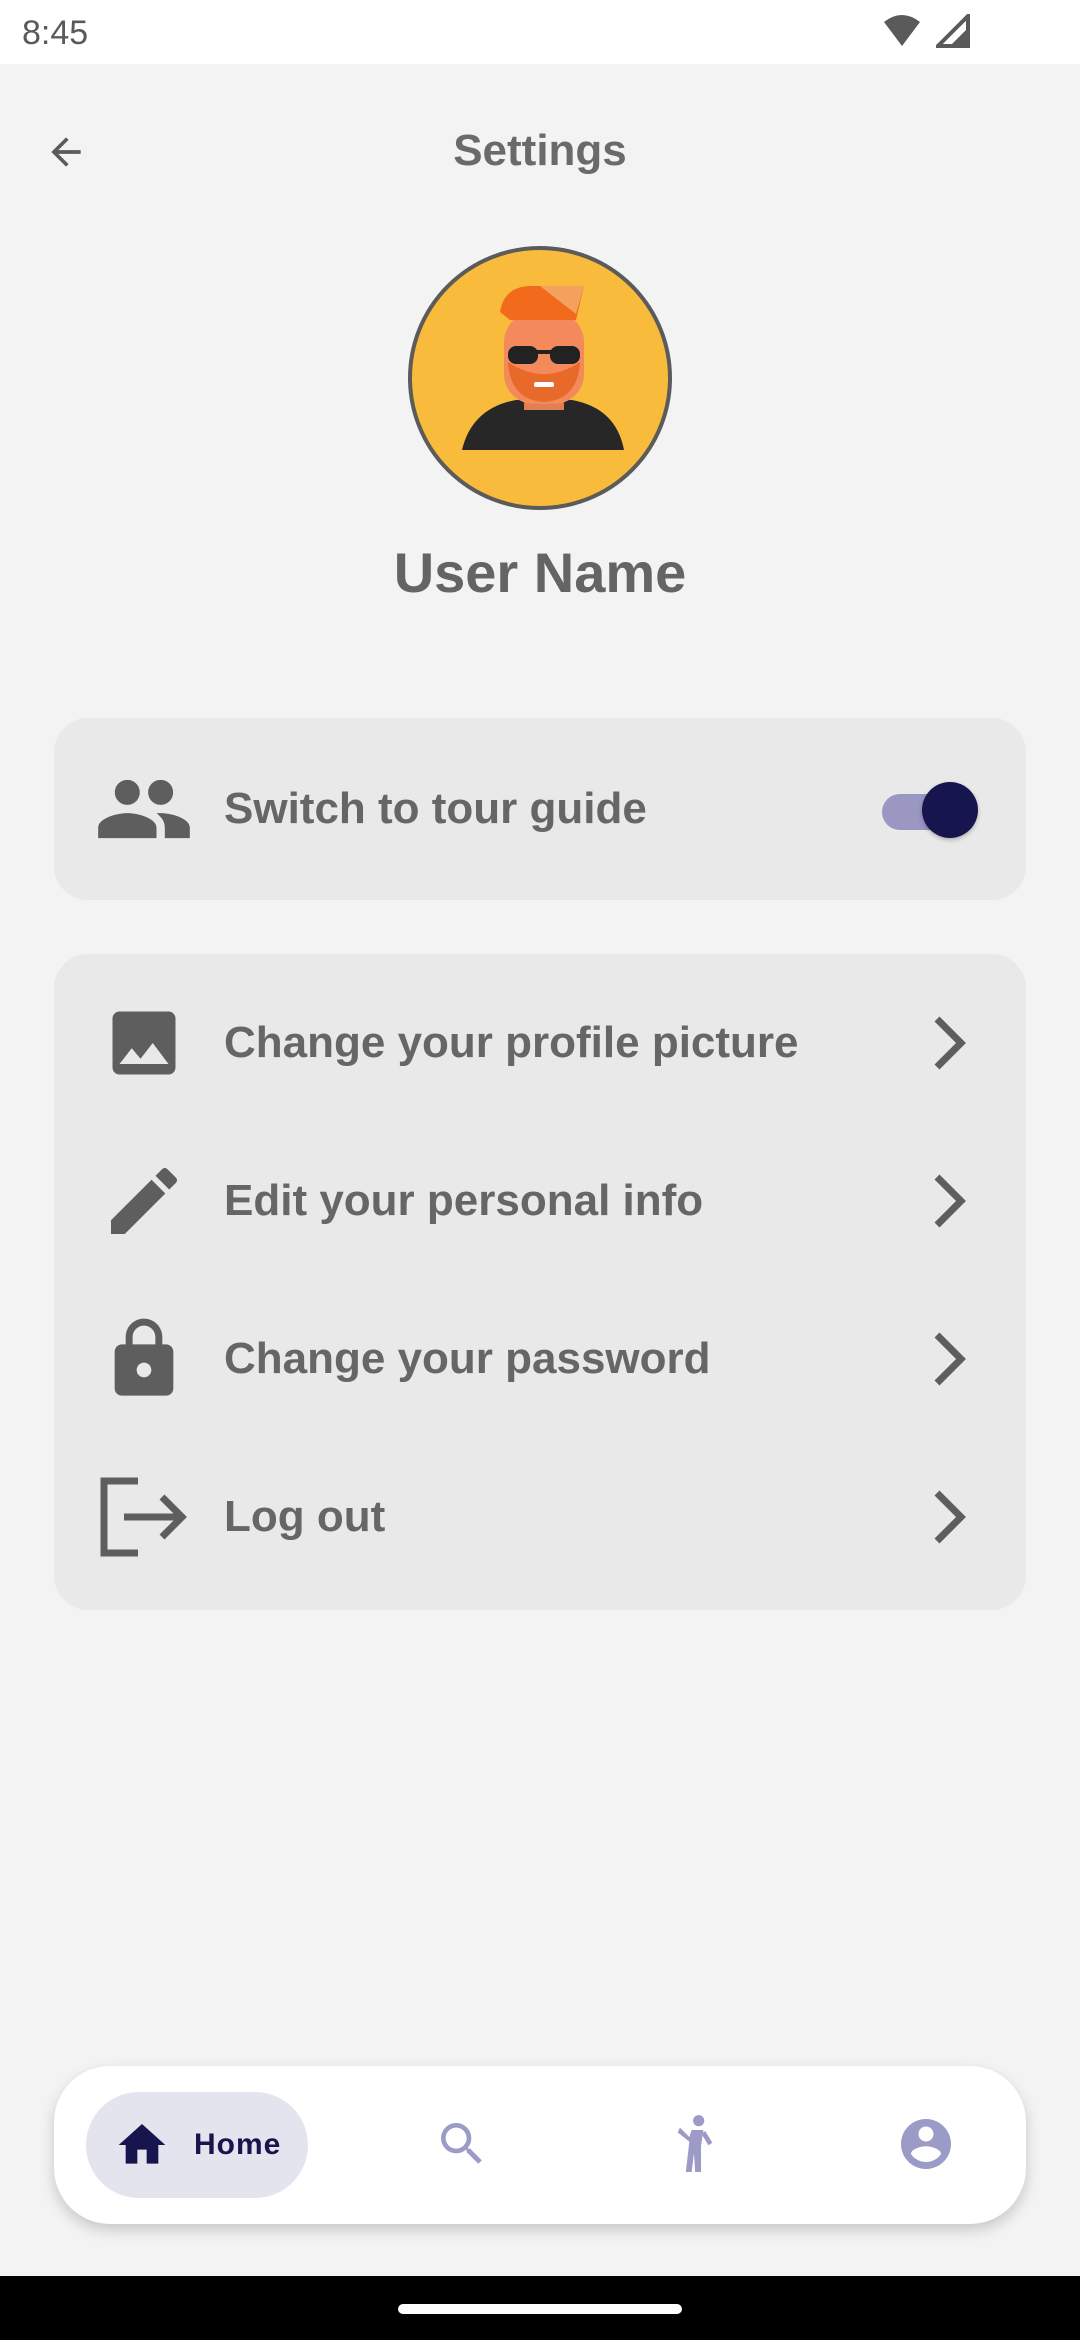 The height and width of the screenshot is (2340, 1080). I want to click on menu-item-change-profile-picture: Change your profile picture, so click(540, 1043).